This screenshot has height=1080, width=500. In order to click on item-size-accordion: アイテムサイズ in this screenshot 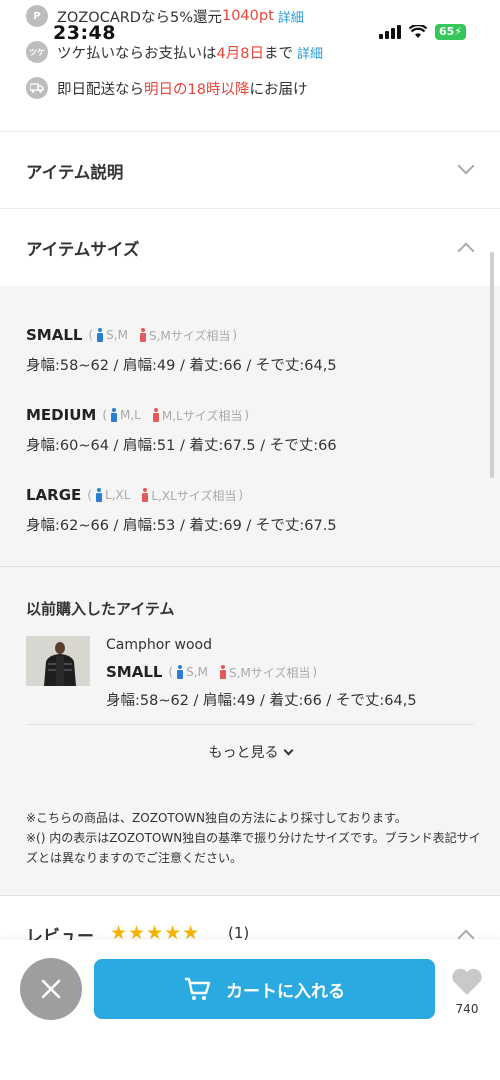, I will do `click(250, 247)`.